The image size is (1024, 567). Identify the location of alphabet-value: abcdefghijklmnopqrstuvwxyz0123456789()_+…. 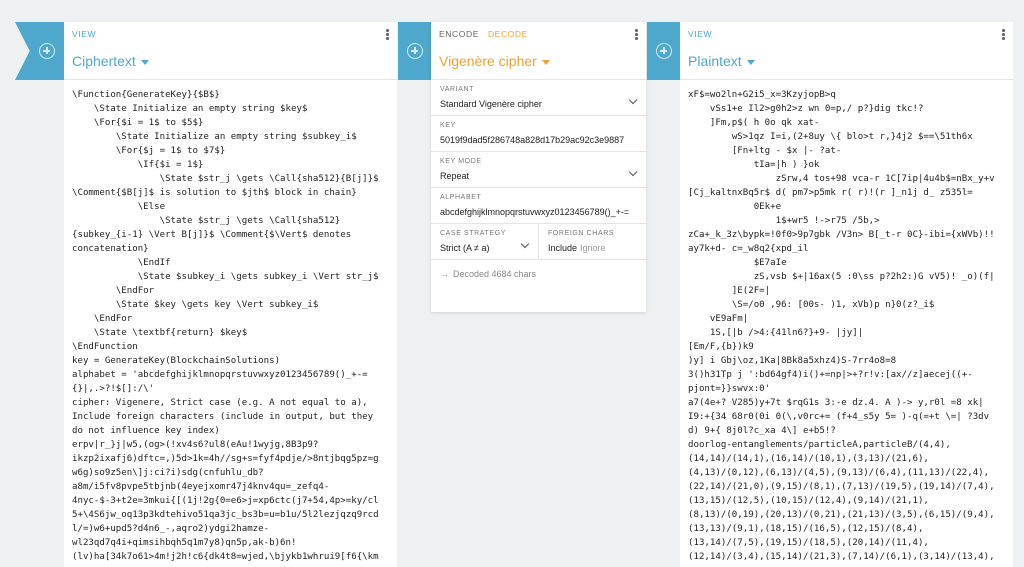
(538, 212).